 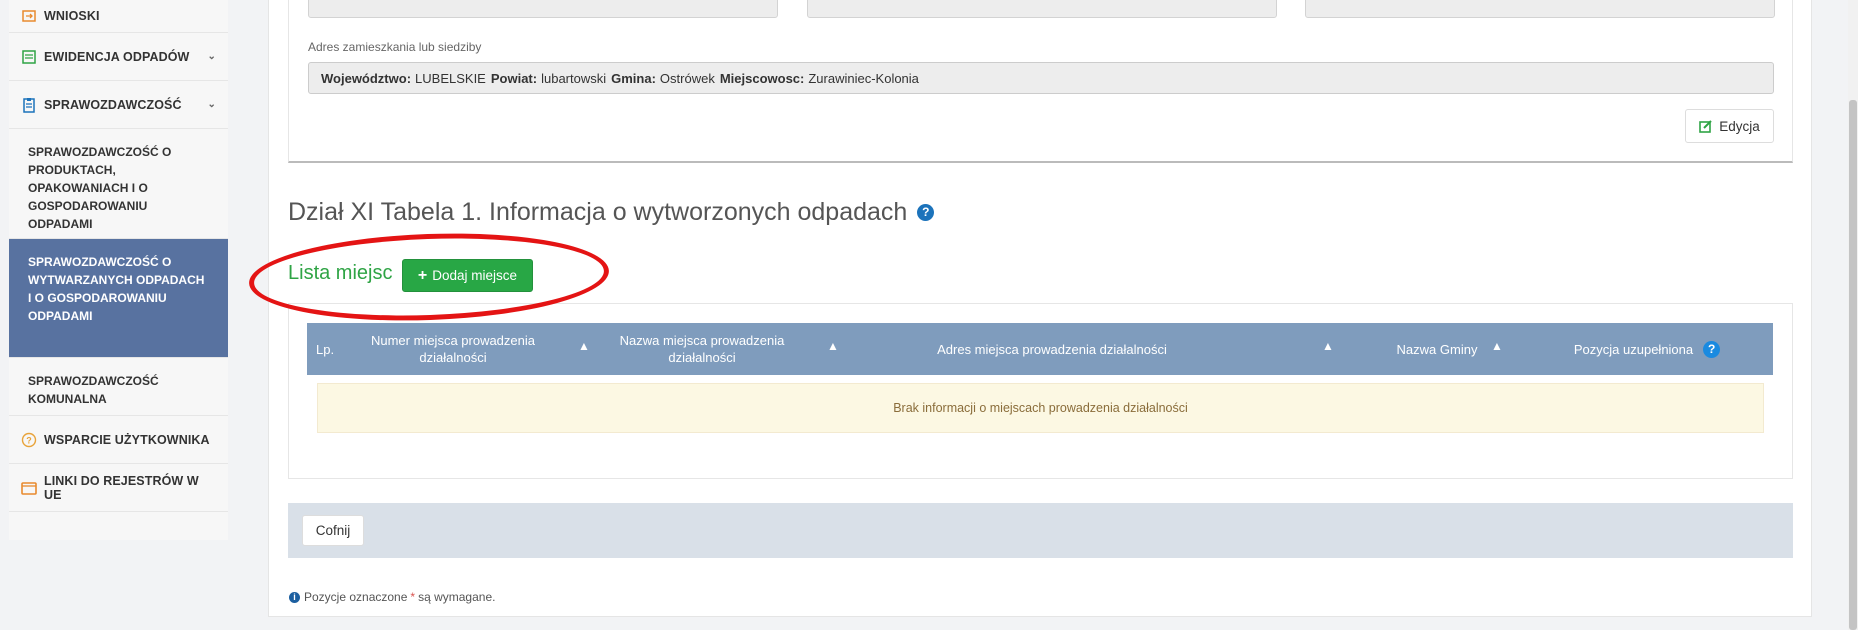 I want to click on column-lp: Lp., so click(x=325, y=349).